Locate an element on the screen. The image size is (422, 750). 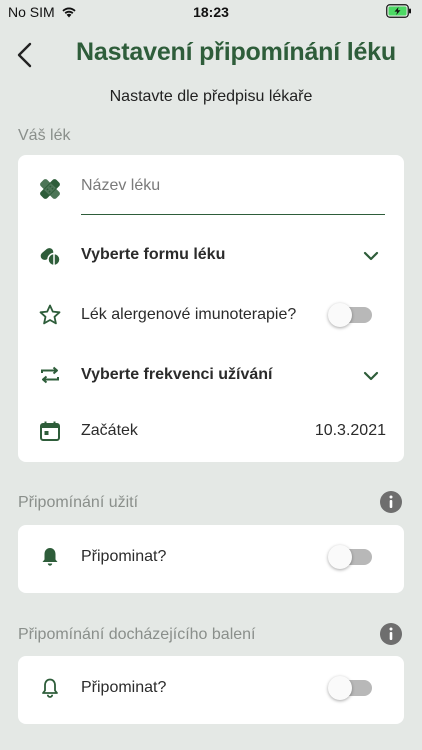
status-bar: No SIM 18:23 is located at coordinates (211, 12).